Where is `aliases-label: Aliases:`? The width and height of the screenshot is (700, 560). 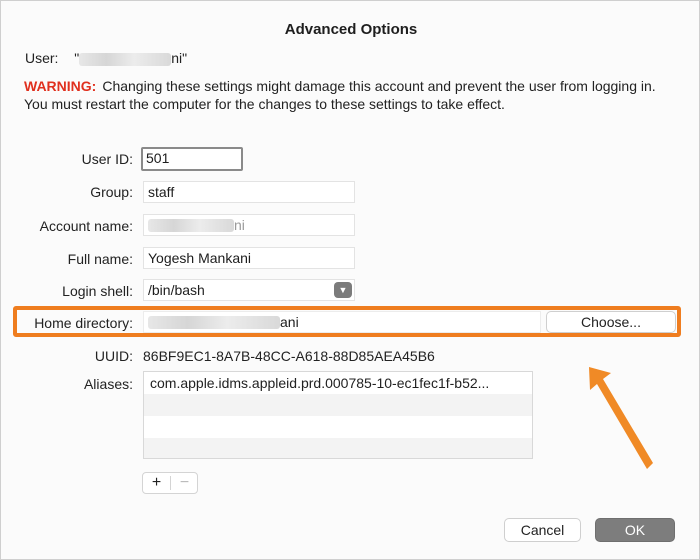
aliases-label: Aliases: is located at coordinates (108, 384).